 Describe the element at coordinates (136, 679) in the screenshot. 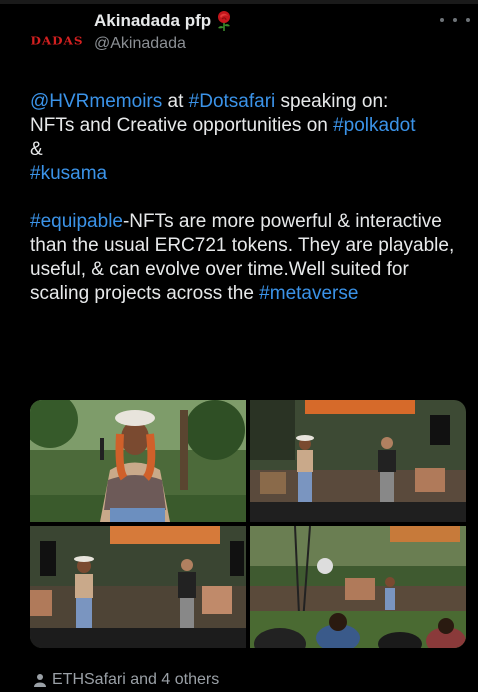

I see `liked-by-text: ETHSafari and 4 others` at that location.